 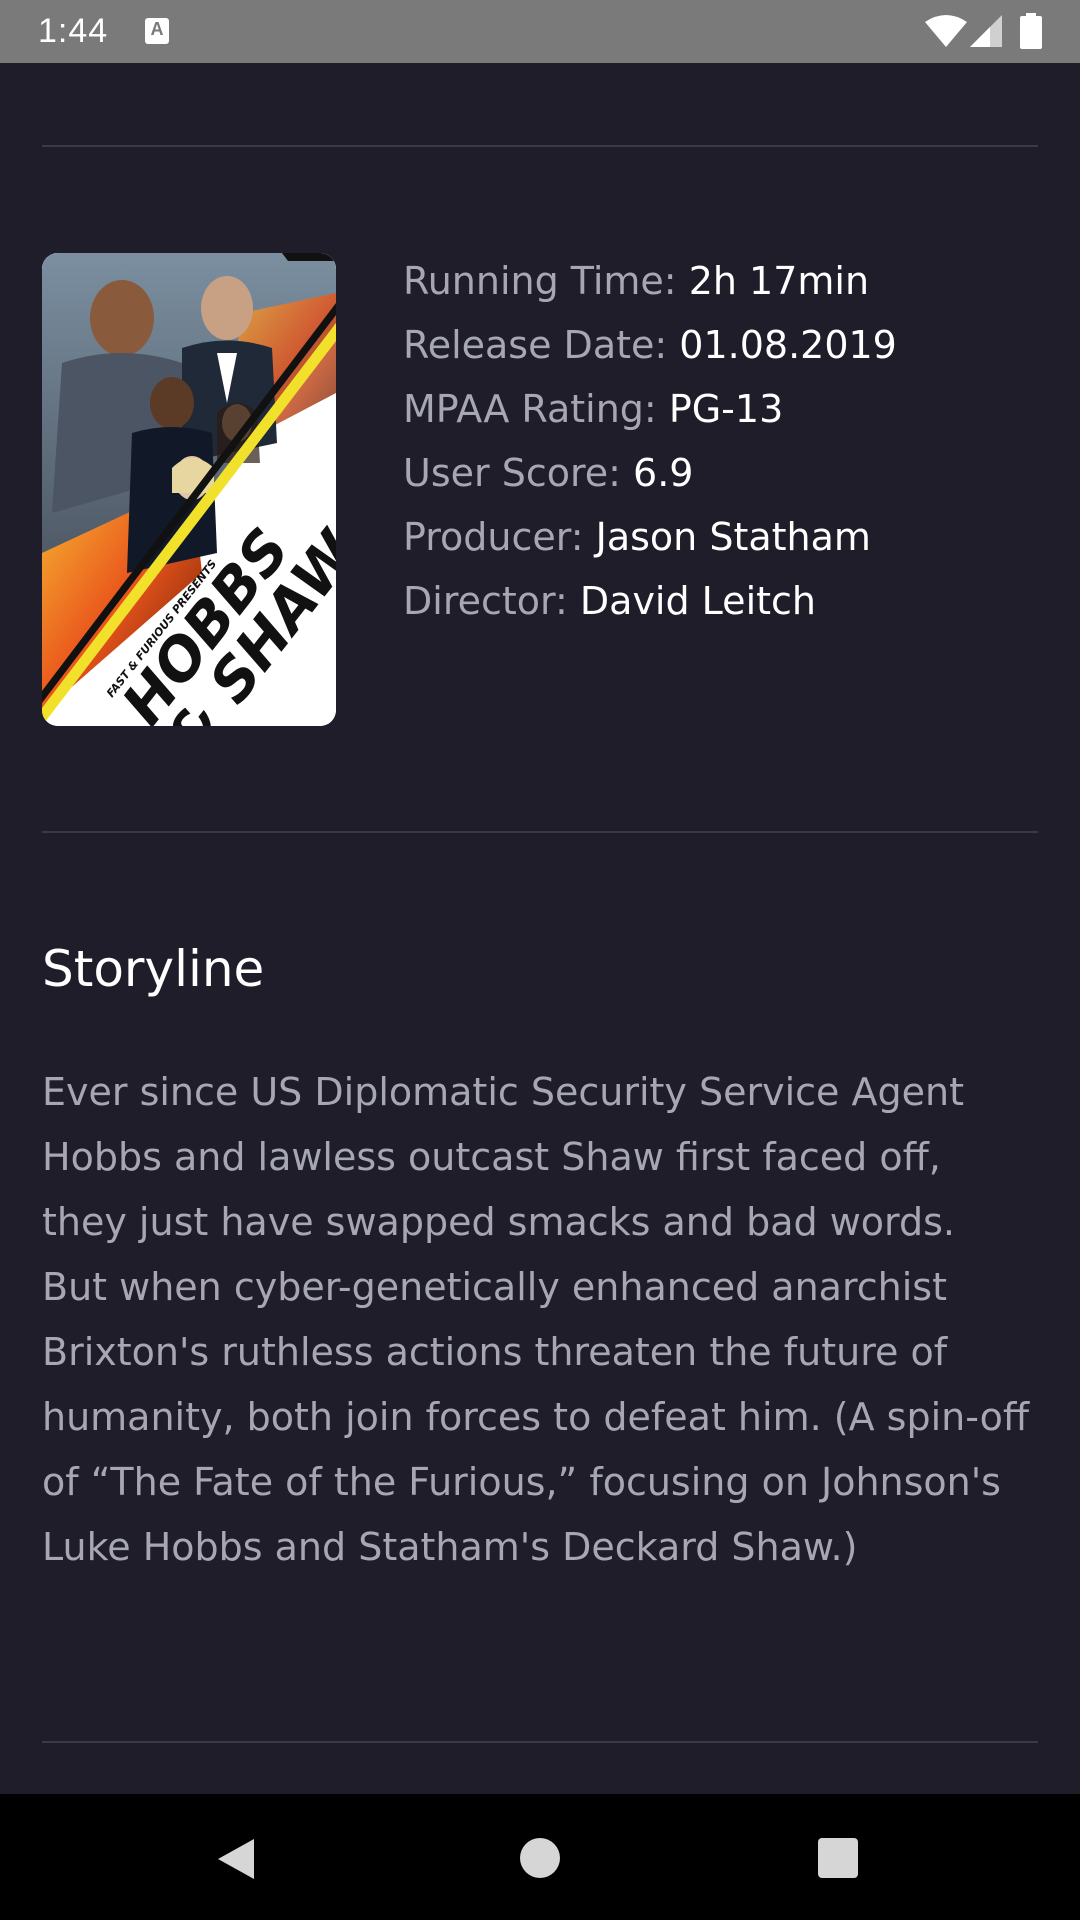 I want to click on detail-value: 6.9, so click(x=663, y=473).